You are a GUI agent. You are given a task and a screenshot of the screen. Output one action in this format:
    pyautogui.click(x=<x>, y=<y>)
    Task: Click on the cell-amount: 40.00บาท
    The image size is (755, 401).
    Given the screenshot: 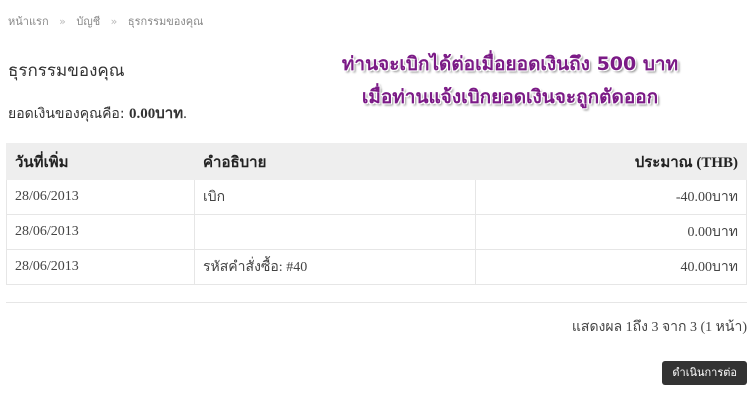 What is the action you would take?
    pyautogui.click(x=611, y=267)
    